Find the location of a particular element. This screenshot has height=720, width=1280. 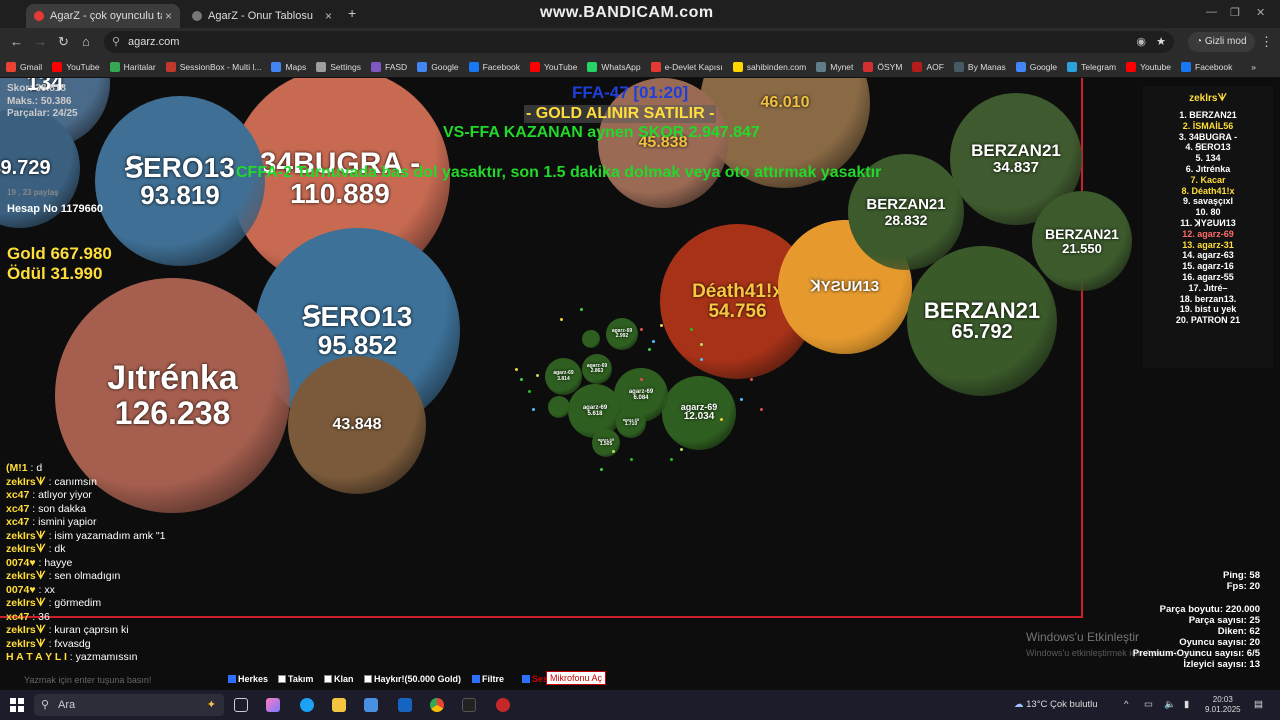

chat-filter-option: Klan is located at coordinates (339, 679).